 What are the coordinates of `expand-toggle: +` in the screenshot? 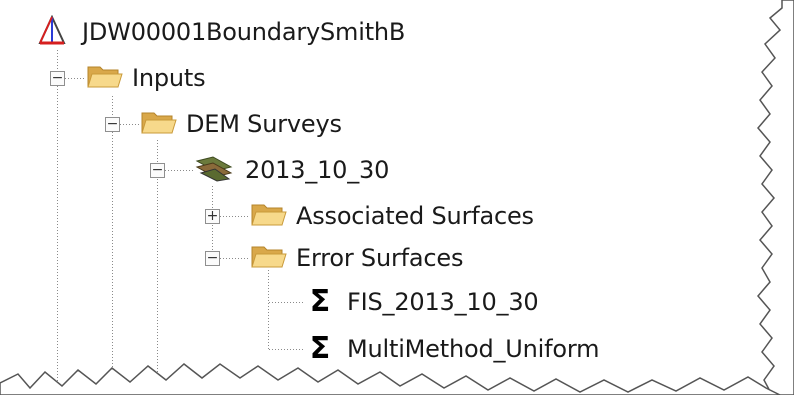 It's located at (212, 216).